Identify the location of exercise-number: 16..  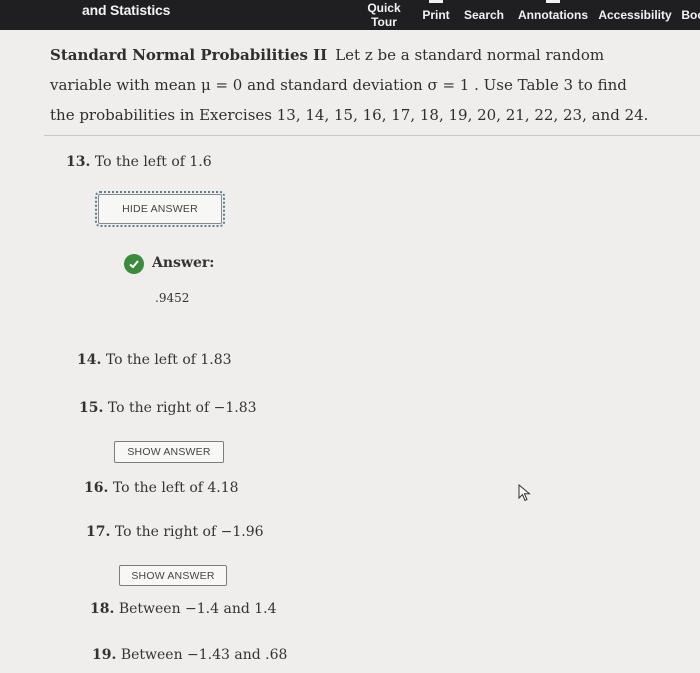
(96, 488).